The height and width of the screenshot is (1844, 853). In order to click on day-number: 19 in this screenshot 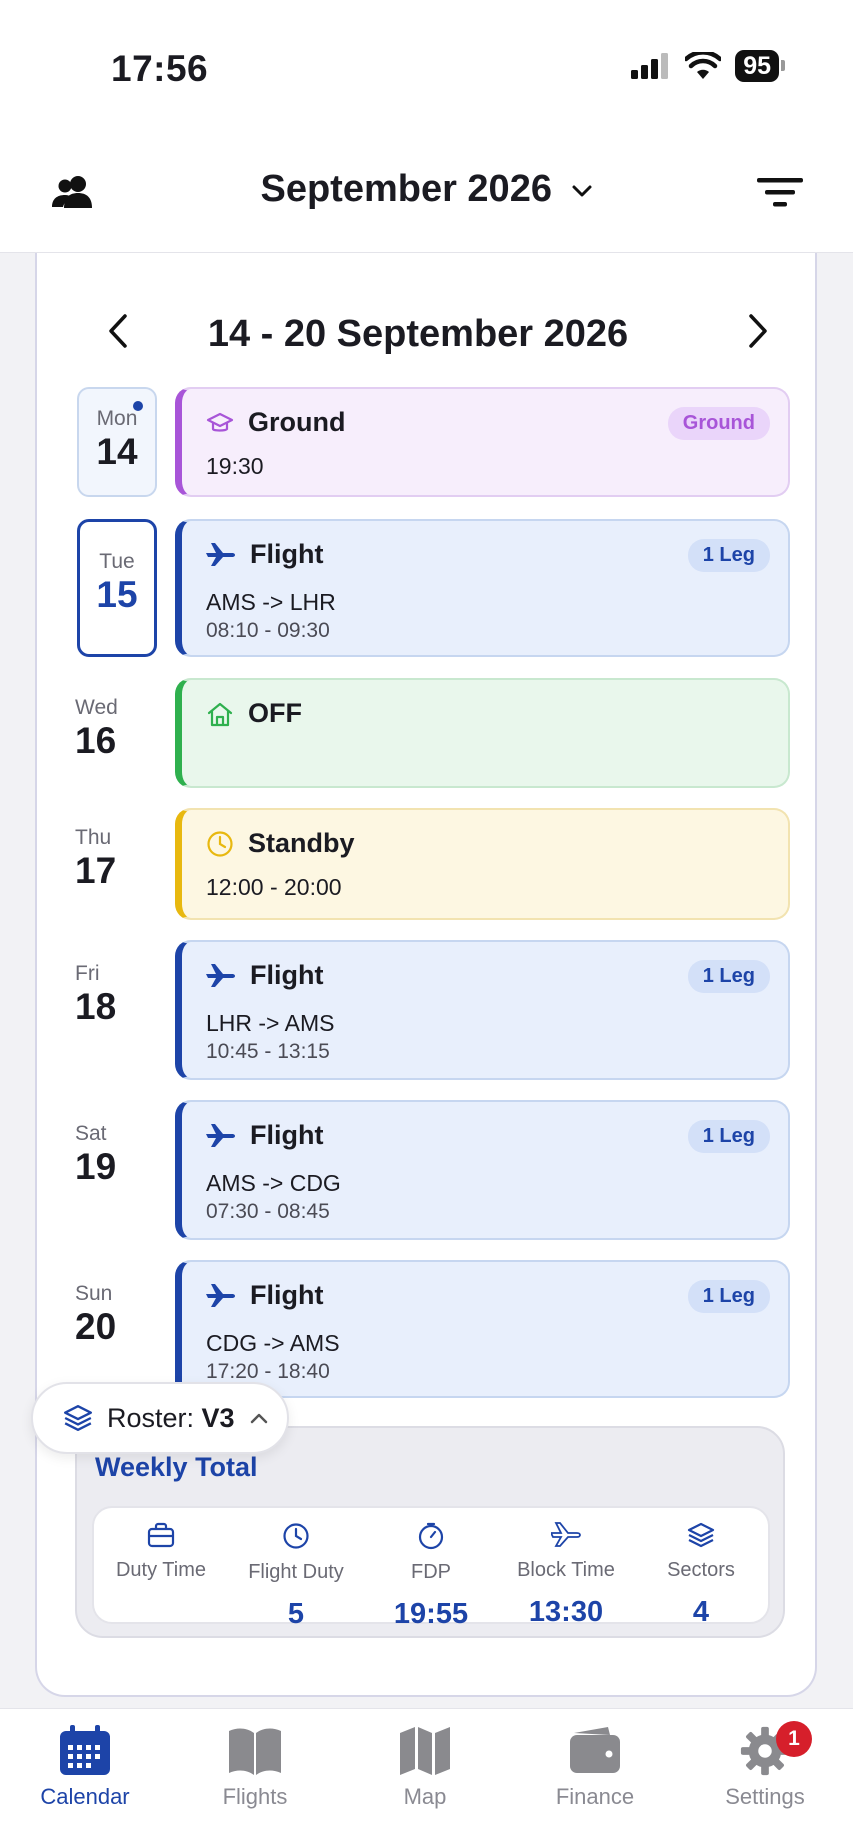, I will do `click(96, 1166)`.